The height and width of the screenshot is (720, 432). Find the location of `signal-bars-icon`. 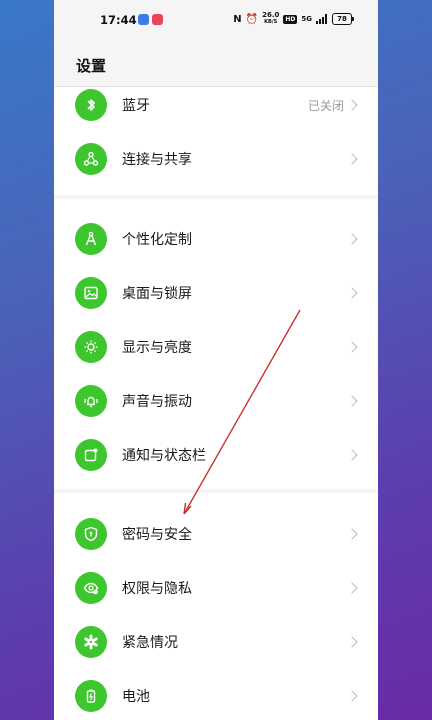

signal-bars-icon is located at coordinates (321, 19).